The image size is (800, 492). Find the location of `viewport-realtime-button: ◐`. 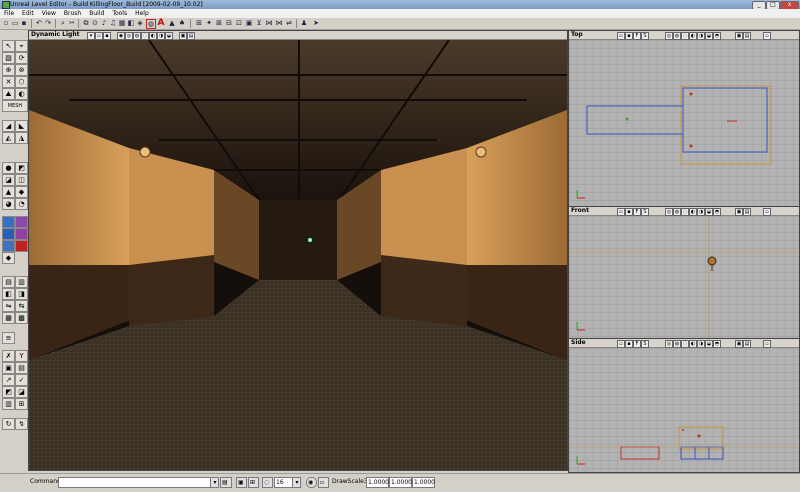

viewport-realtime-button: ◐ is located at coordinates (693, 36).